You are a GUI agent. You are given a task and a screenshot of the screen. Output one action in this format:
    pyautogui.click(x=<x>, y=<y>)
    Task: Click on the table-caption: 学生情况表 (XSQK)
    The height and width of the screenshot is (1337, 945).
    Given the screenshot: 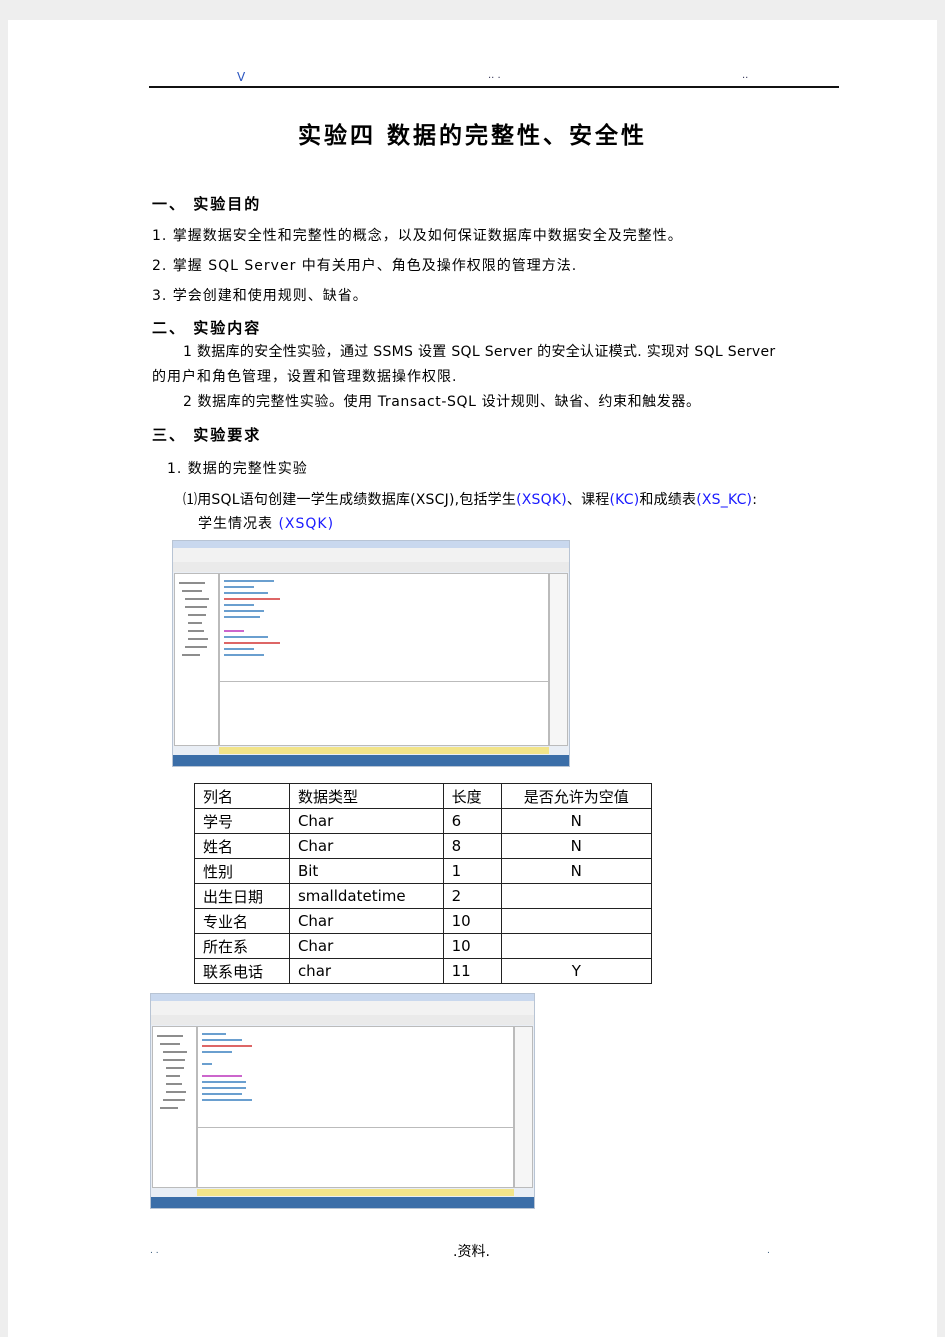 What is the action you would take?
    pyautogui.click(x=266, y=524)
    